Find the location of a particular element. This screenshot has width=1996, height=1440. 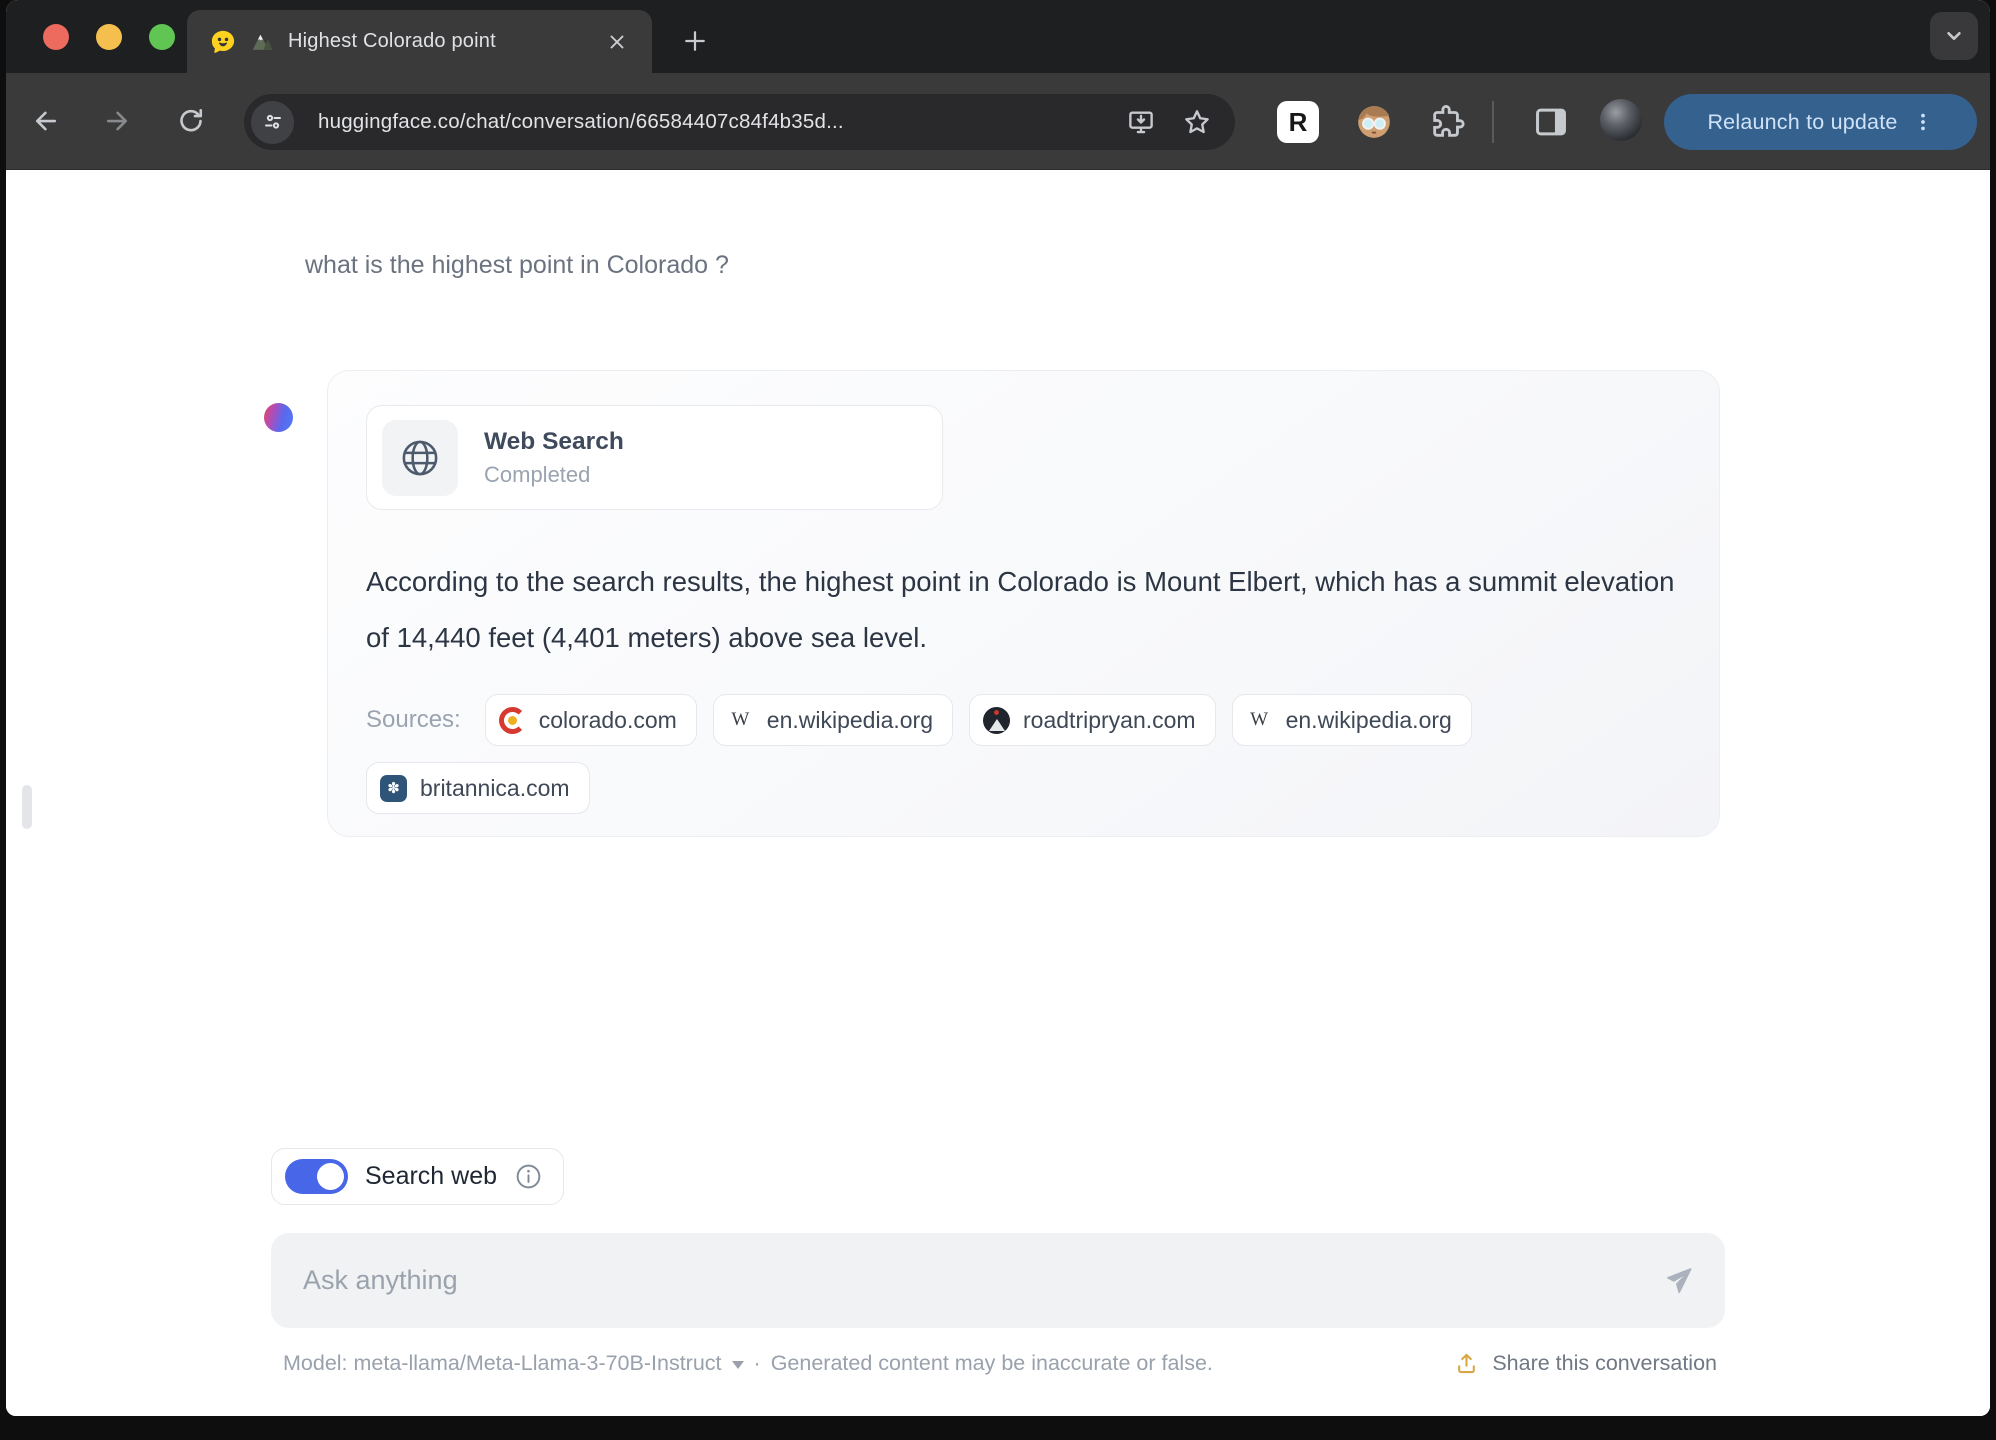

mountain-emoji-icon is located at coordinates (262, 42).